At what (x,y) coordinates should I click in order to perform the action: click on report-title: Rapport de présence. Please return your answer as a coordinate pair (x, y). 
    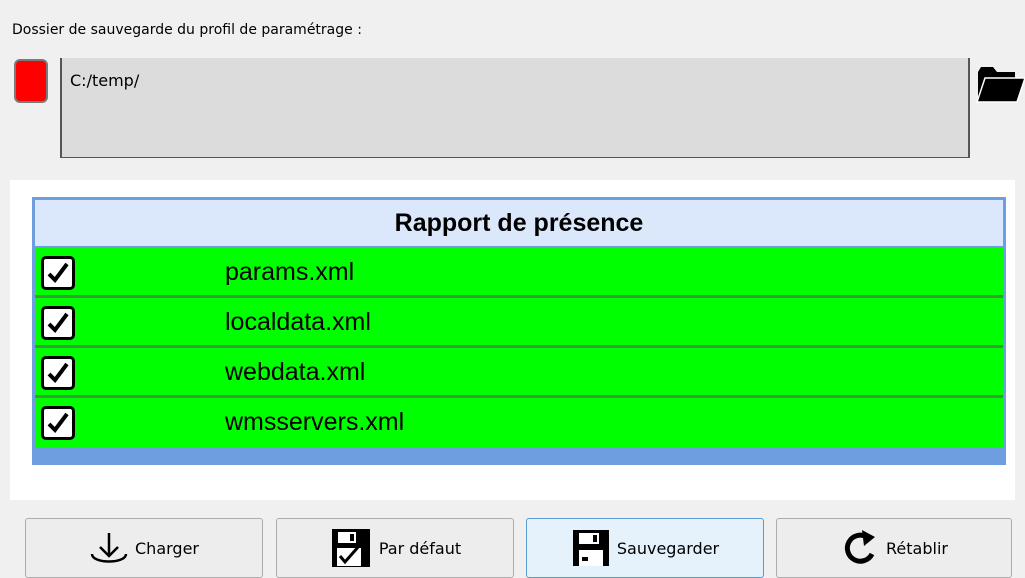
    Looking at the image, I should click on (519, 224).